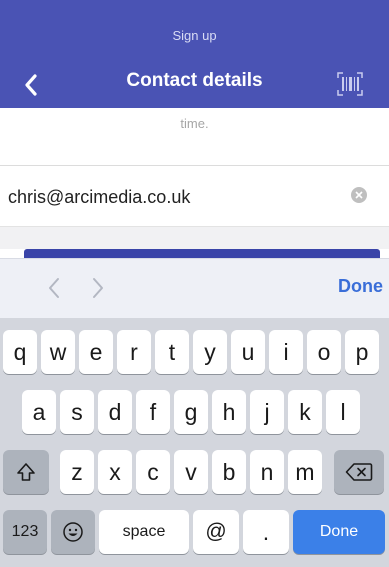 The image size is (389, 567). Describe the element at coordinates (153, 472) in the screenshot. I see `key-c: c` at that location.